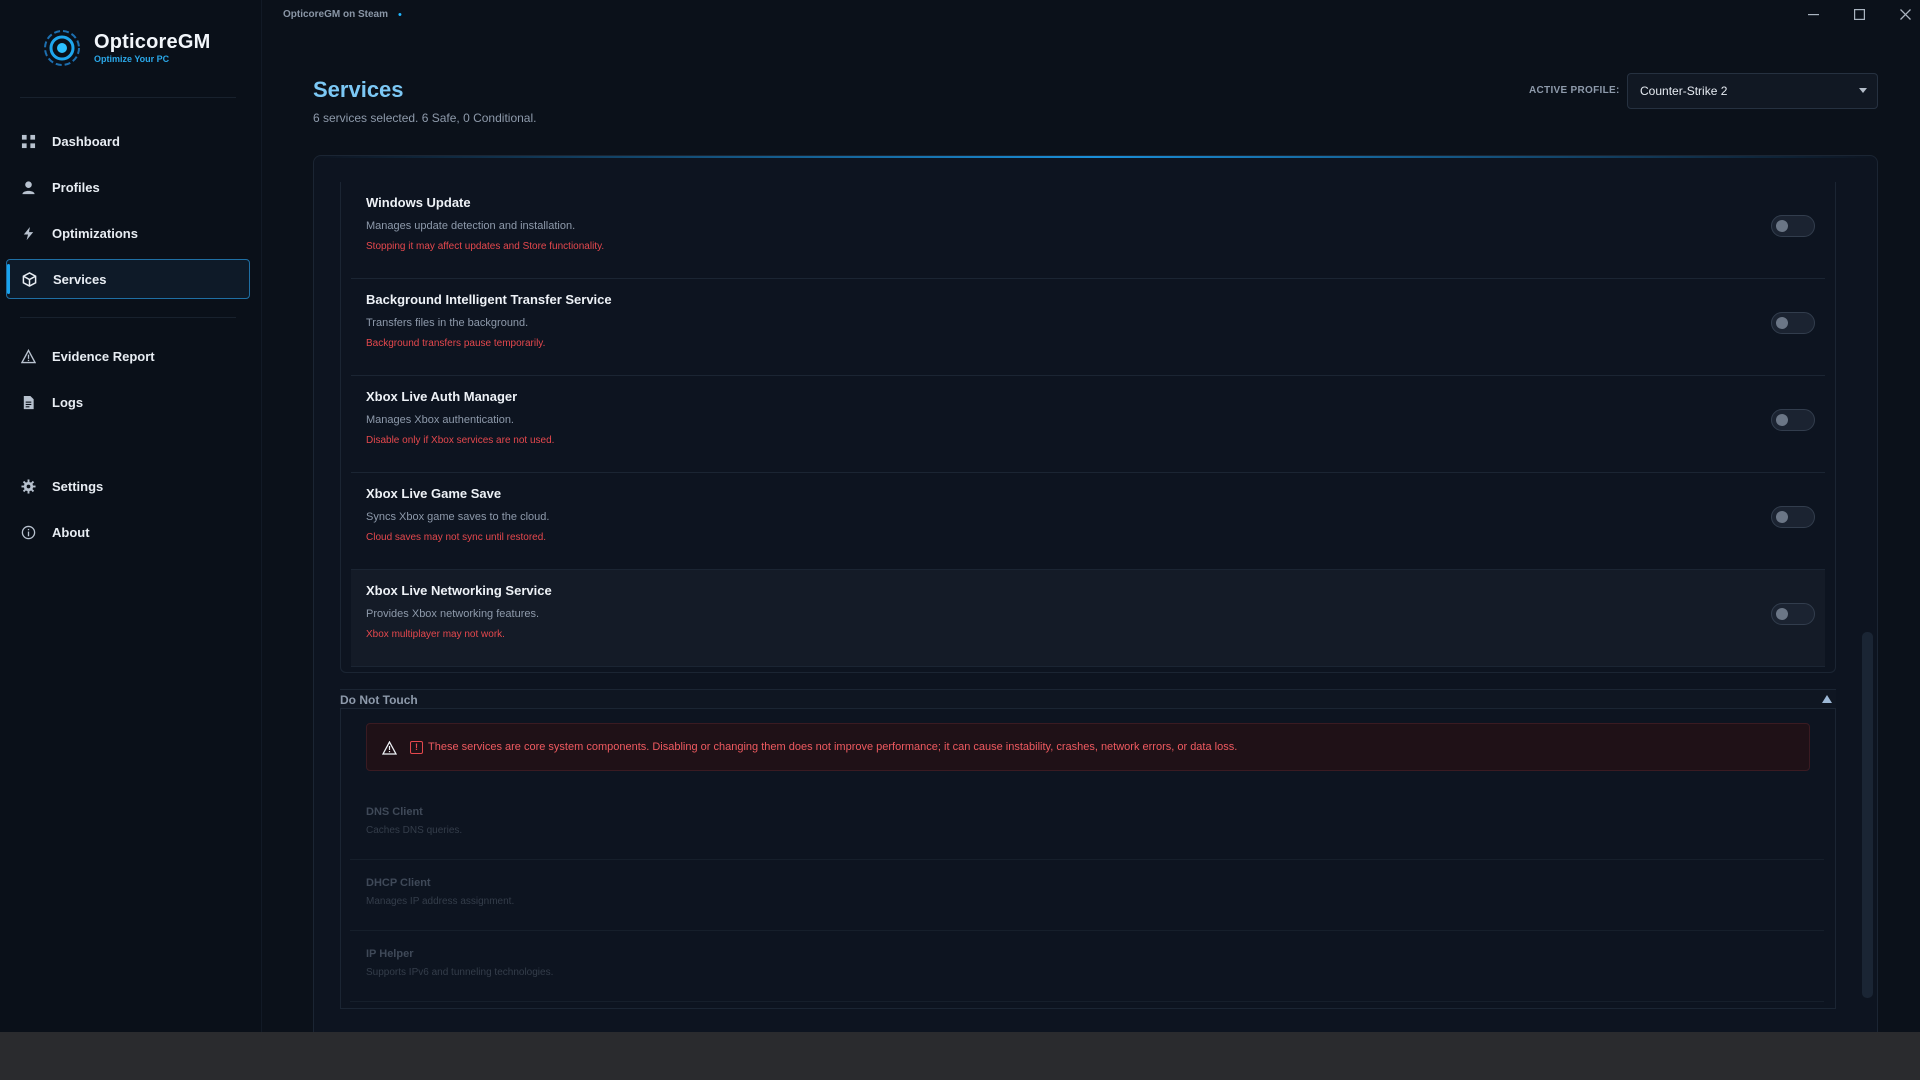  What do you see at coordinates (29, 279) in the screenshot?
I see `cube-icon` at bounding box center [29, 279].